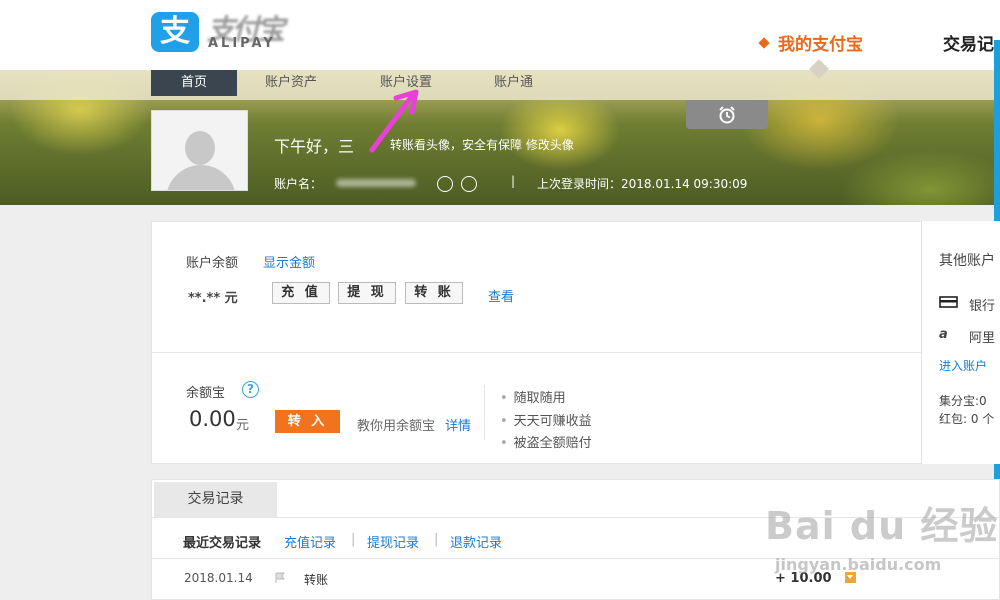  I want to click on hongbao: 红包: 0 个, so click(966, 418).